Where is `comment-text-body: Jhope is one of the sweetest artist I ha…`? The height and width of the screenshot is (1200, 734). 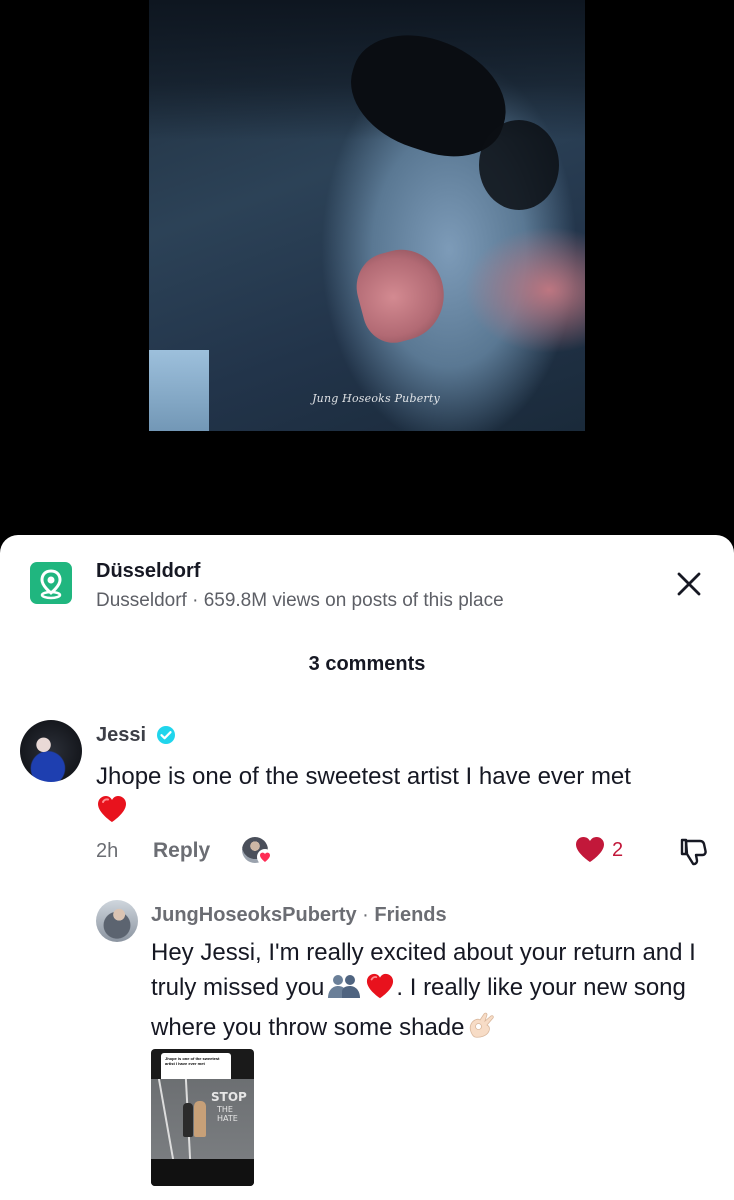
comment-text-body: Jhope is one of the sweetest artist I ha… is located at coordinates (363, 776).